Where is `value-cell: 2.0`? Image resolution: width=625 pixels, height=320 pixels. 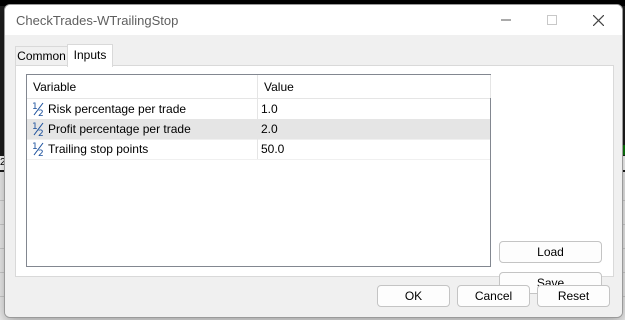
value-cell: 2.0 is located at coordinates (269, 129).